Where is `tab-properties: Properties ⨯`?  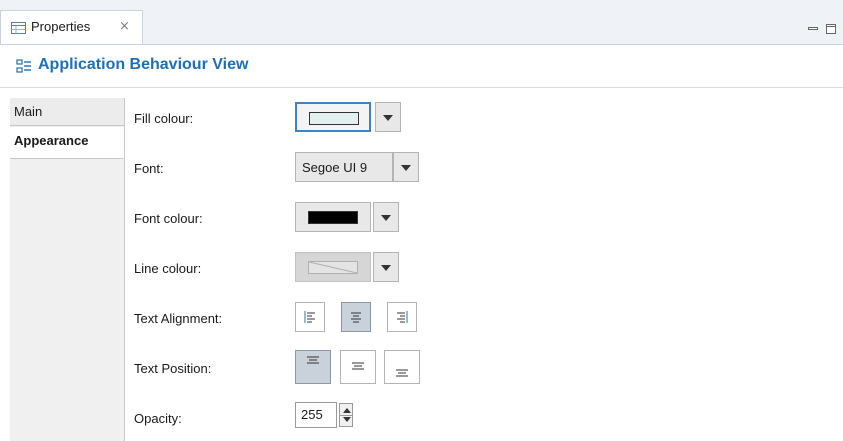 tab-properties: Properties ⨯ is located at coordinates (71, 27).